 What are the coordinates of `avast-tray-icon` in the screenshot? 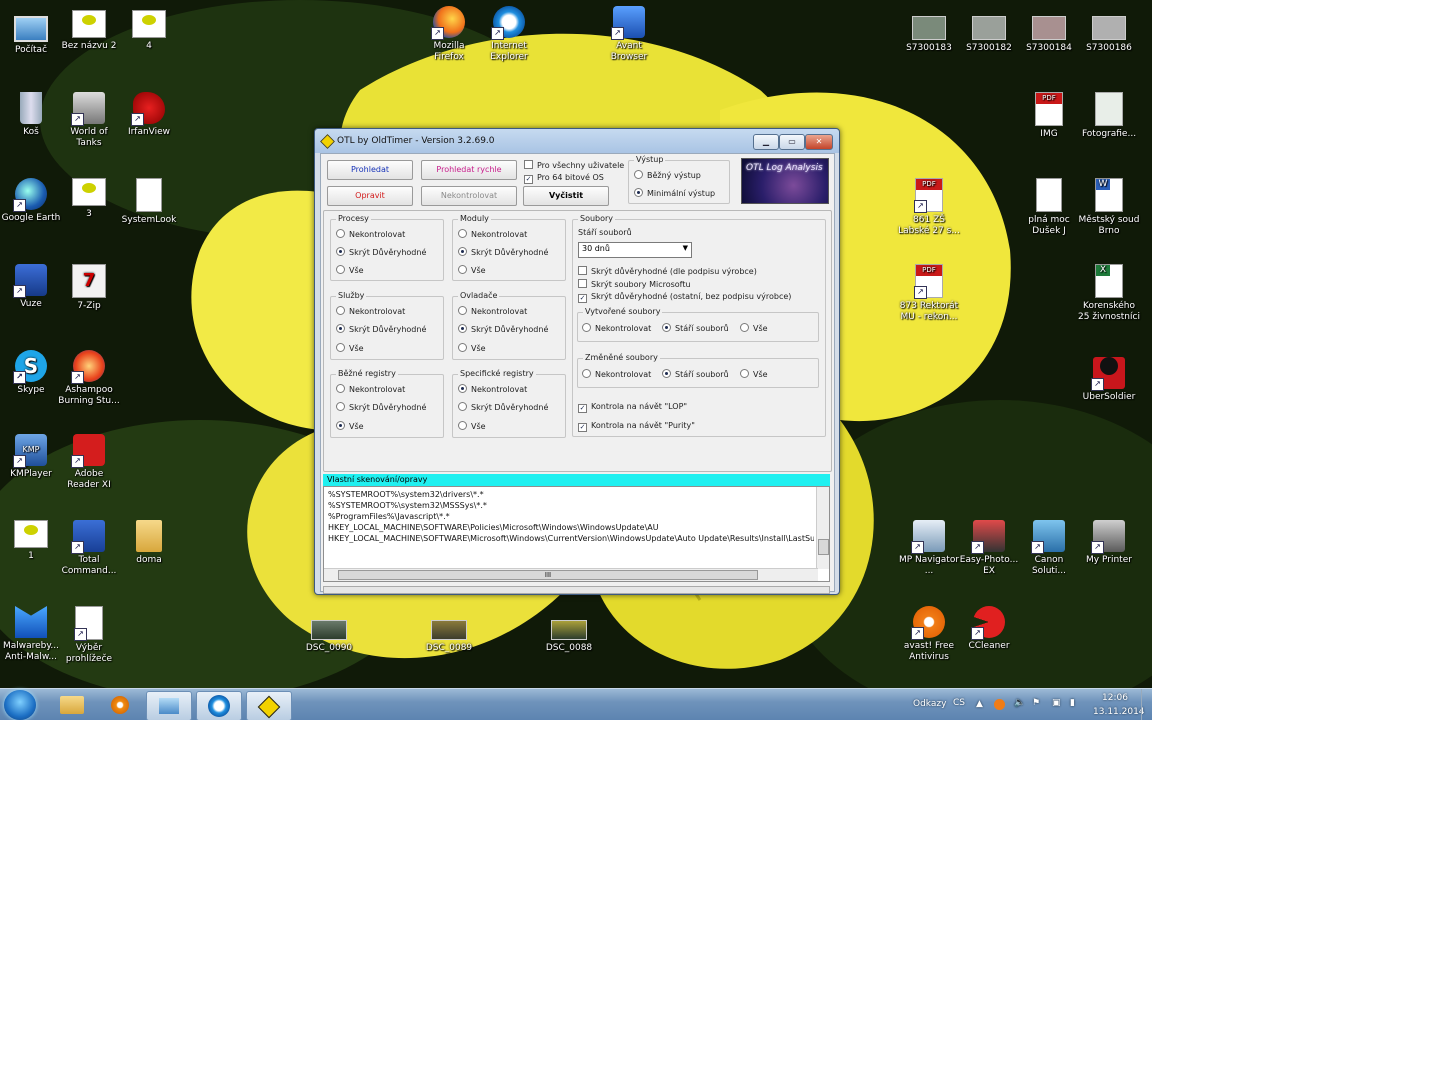 It's located at (999, 704).